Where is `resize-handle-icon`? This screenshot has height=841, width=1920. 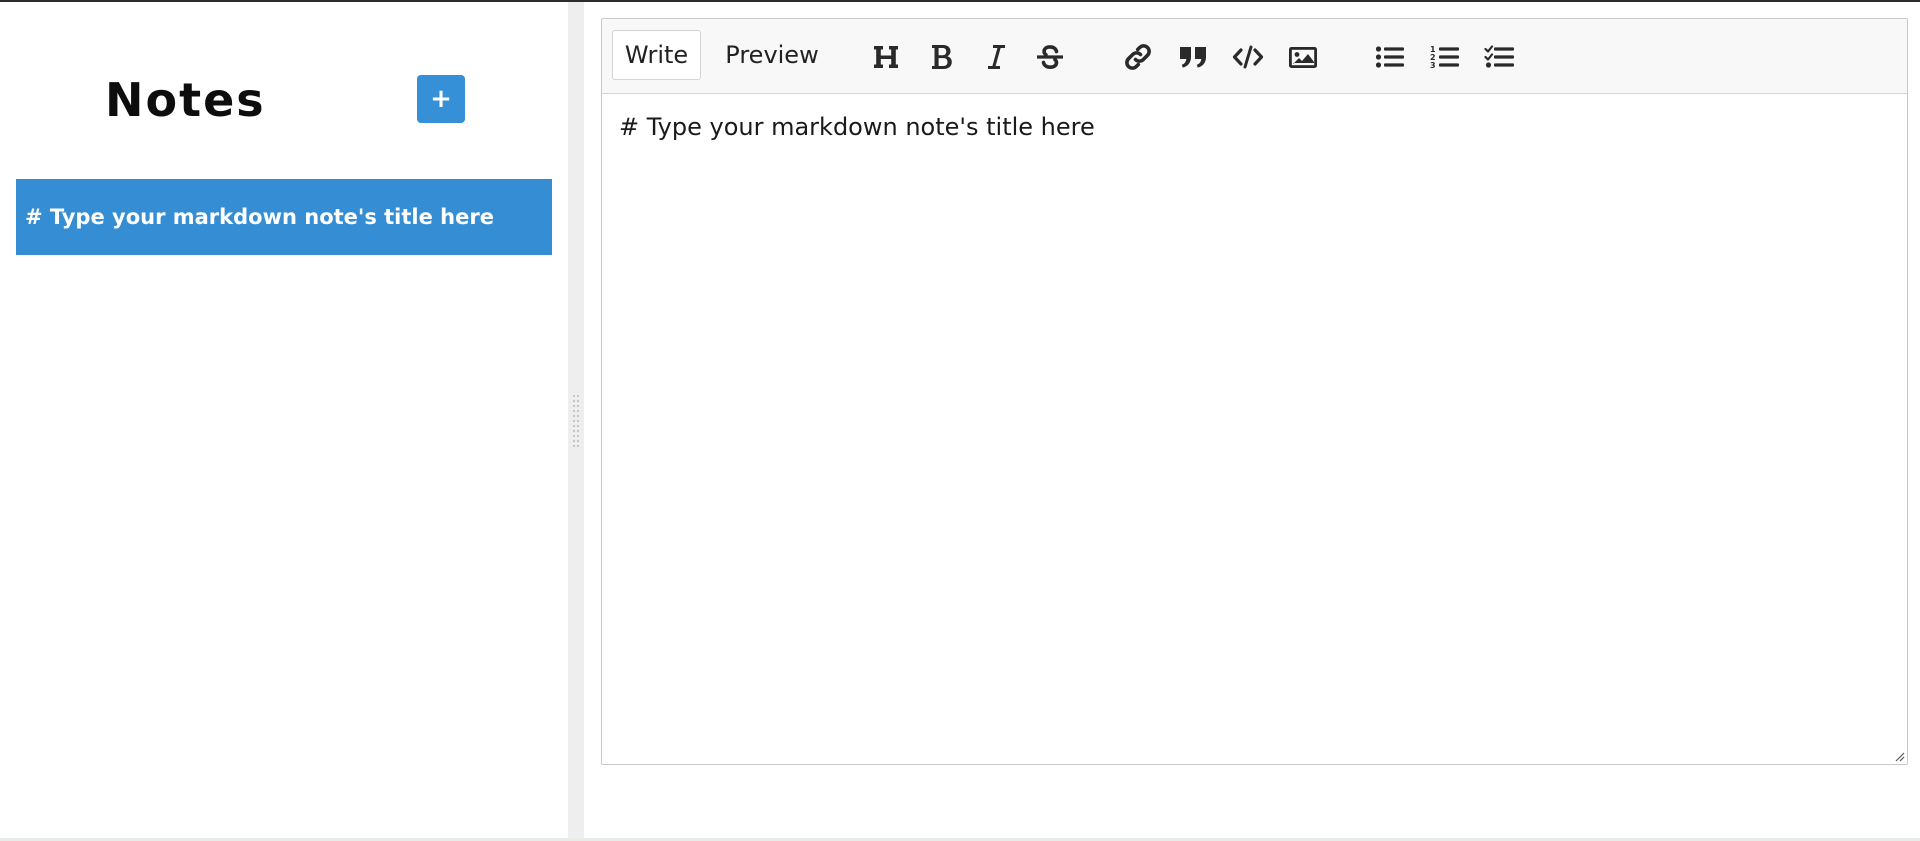
resize-handle-icon is located at coordinates (1899, 756).